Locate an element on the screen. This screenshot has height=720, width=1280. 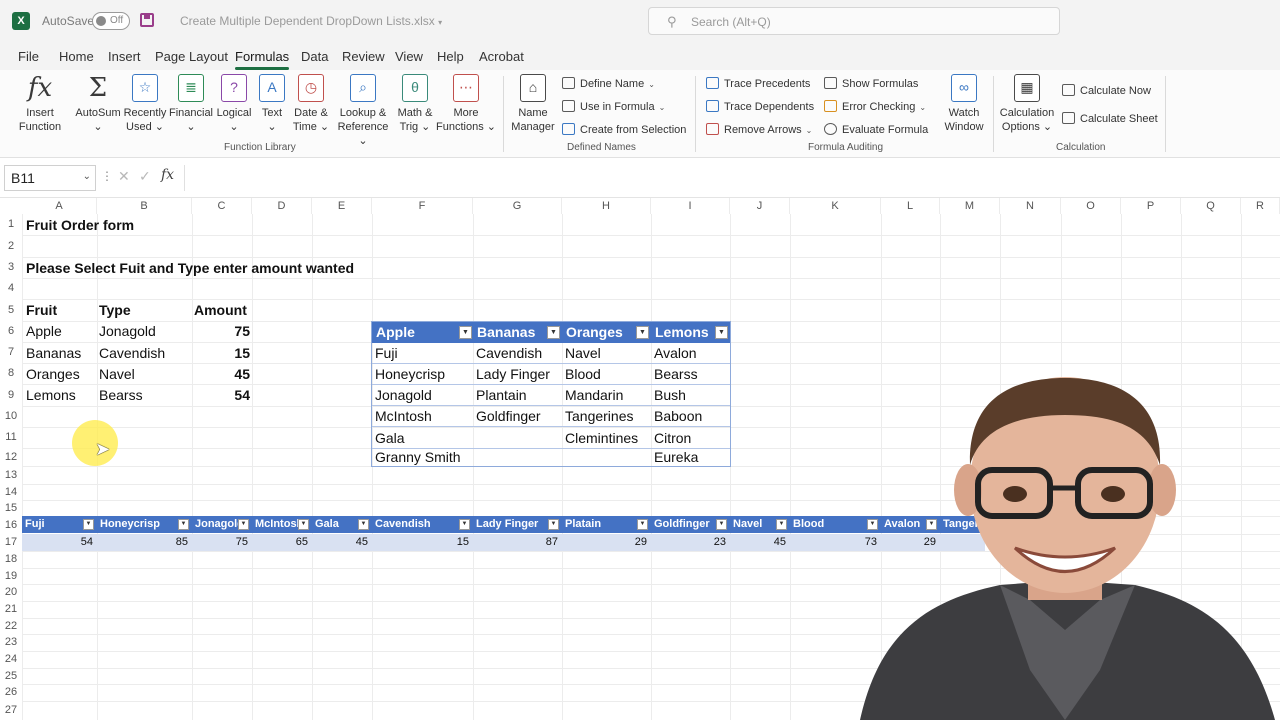
use-in-formula-button: Use in Formula ⌄ is located at coordinates (613, 106).